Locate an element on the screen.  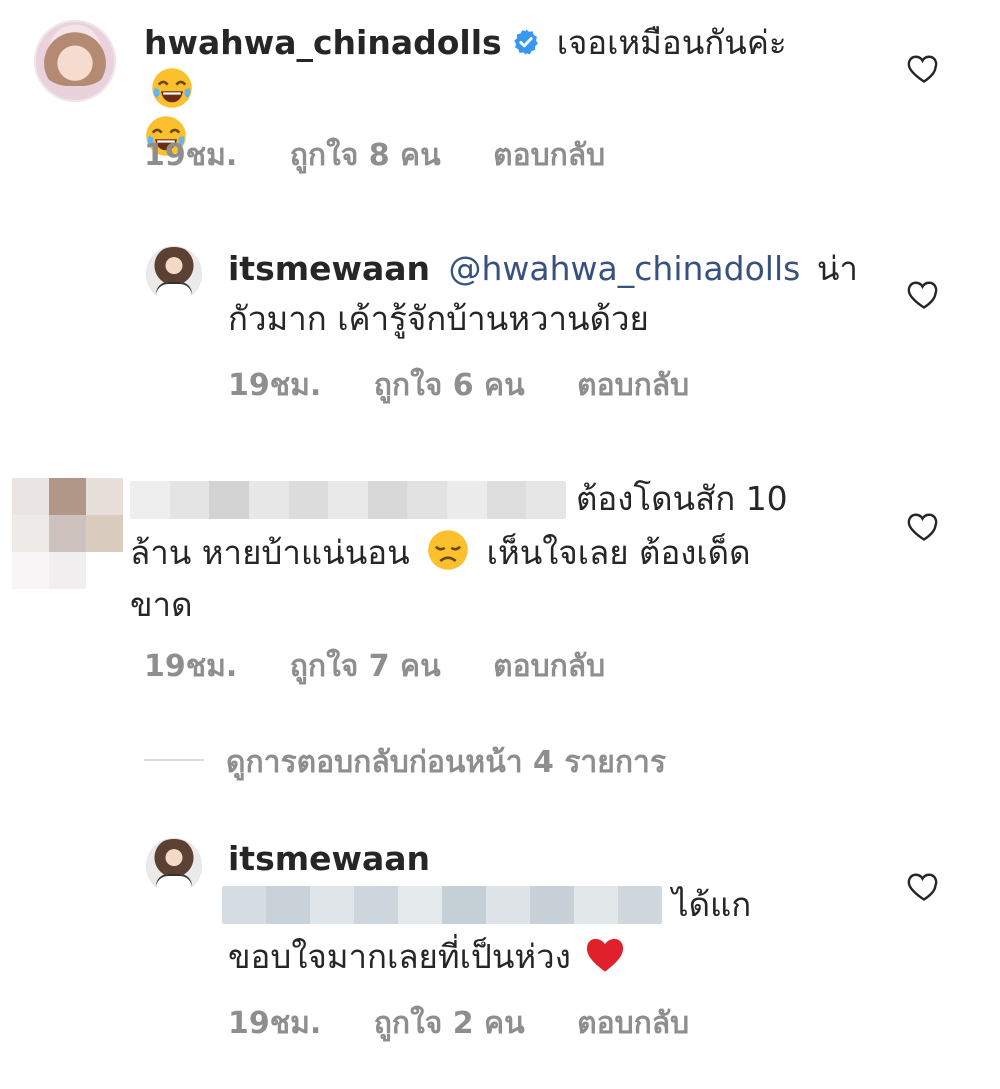
laughing-emoji-icon is located at coordinates (172, 88).